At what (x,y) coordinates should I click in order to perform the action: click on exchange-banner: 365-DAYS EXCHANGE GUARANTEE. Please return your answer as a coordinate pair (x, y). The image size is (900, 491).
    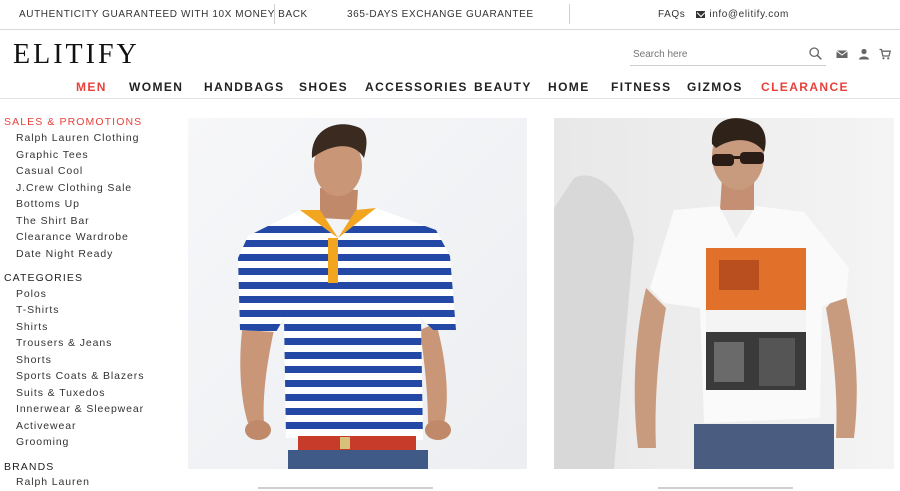
    Looking at the image, I should click on (440, 14).